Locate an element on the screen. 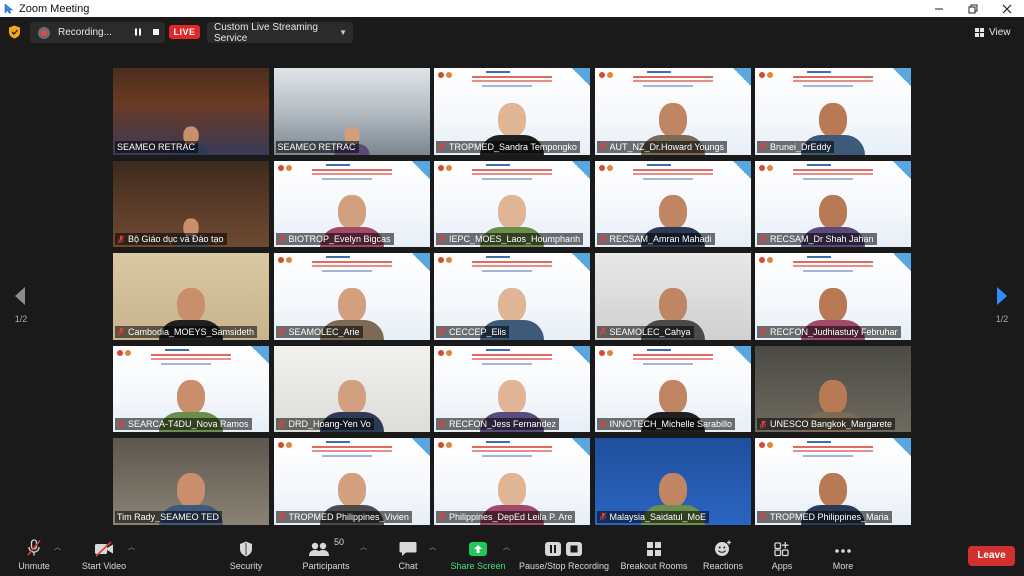 The image size is (1024, 576). participant-name-text: RECFON_Jess Fernandez is located at coordinates (503, 424).